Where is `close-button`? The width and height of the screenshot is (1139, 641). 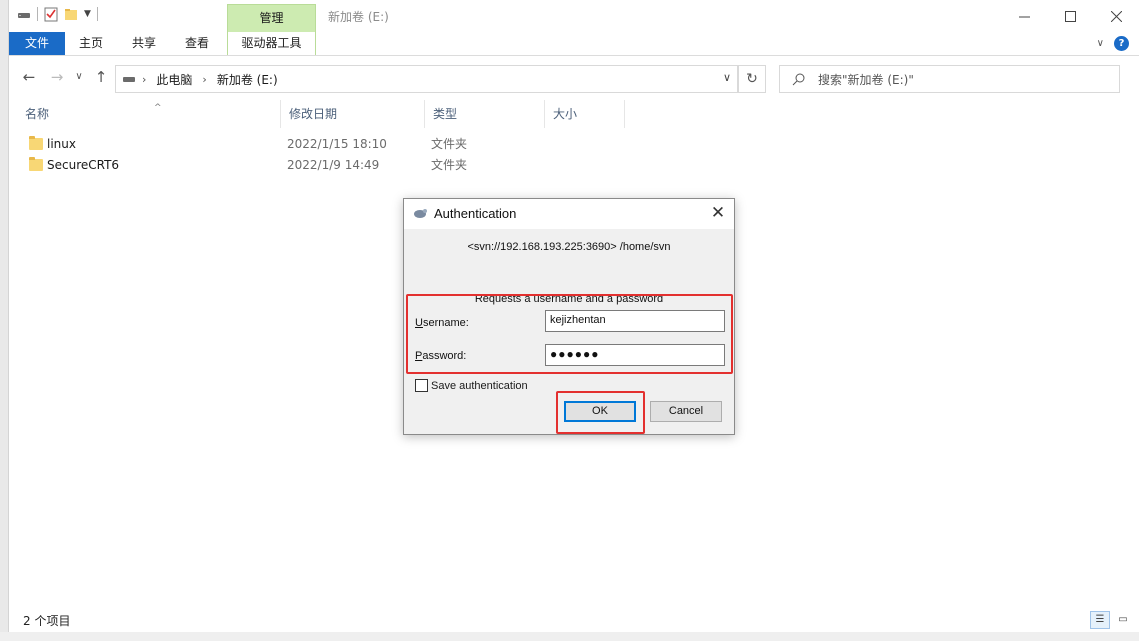
close-button is located at coordinates (1116, 16).